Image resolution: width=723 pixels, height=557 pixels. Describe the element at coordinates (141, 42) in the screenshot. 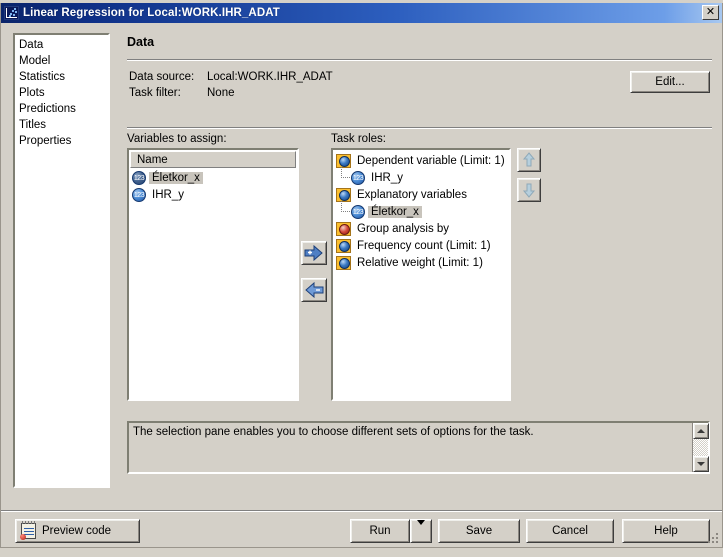

I see `page-title: Data` at that location.